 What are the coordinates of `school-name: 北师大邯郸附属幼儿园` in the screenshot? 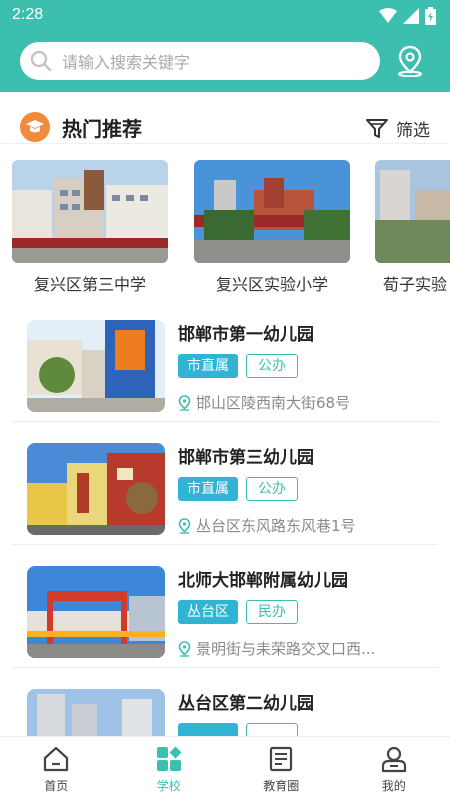 It's located at (263, 581).